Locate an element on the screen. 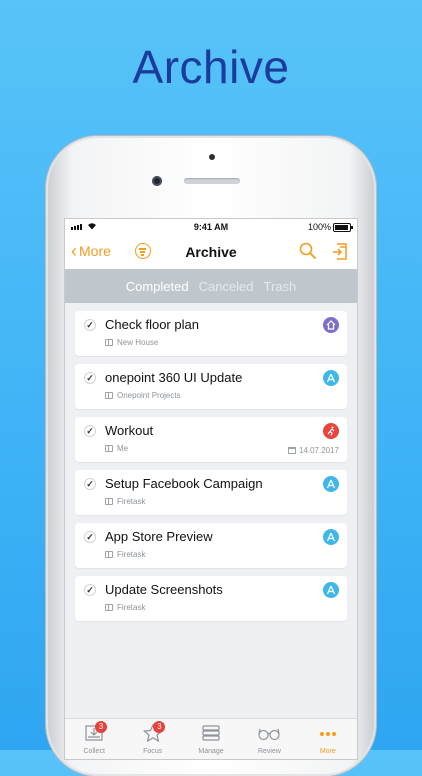 Image resolution: width=422 pixels, height=776 pixels. tab-focus: 3 Focus is located at coordinates (152, 739).